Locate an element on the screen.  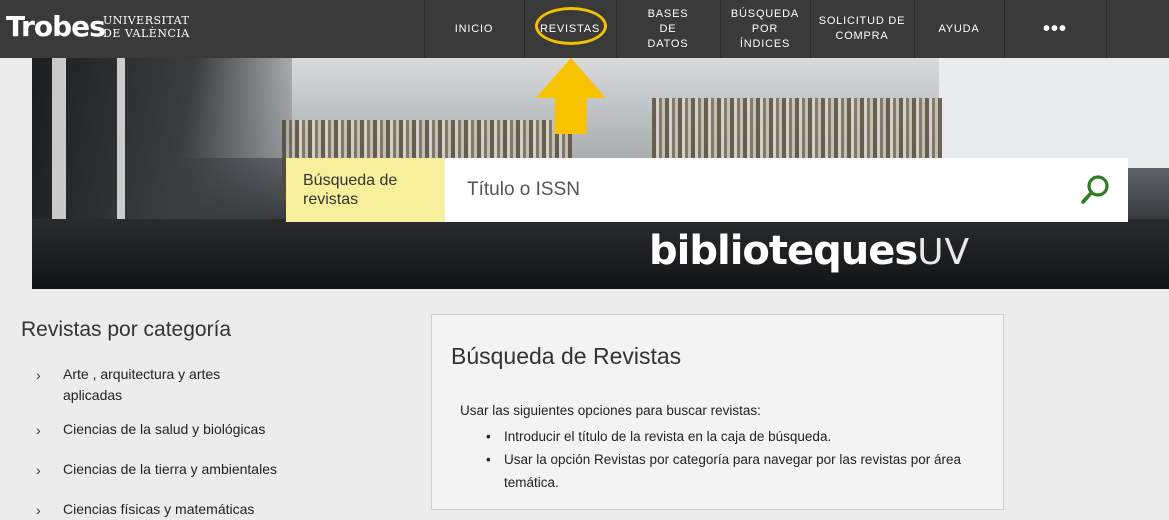
brand-main-text: biblioteques is located at coordinates (783, 251).